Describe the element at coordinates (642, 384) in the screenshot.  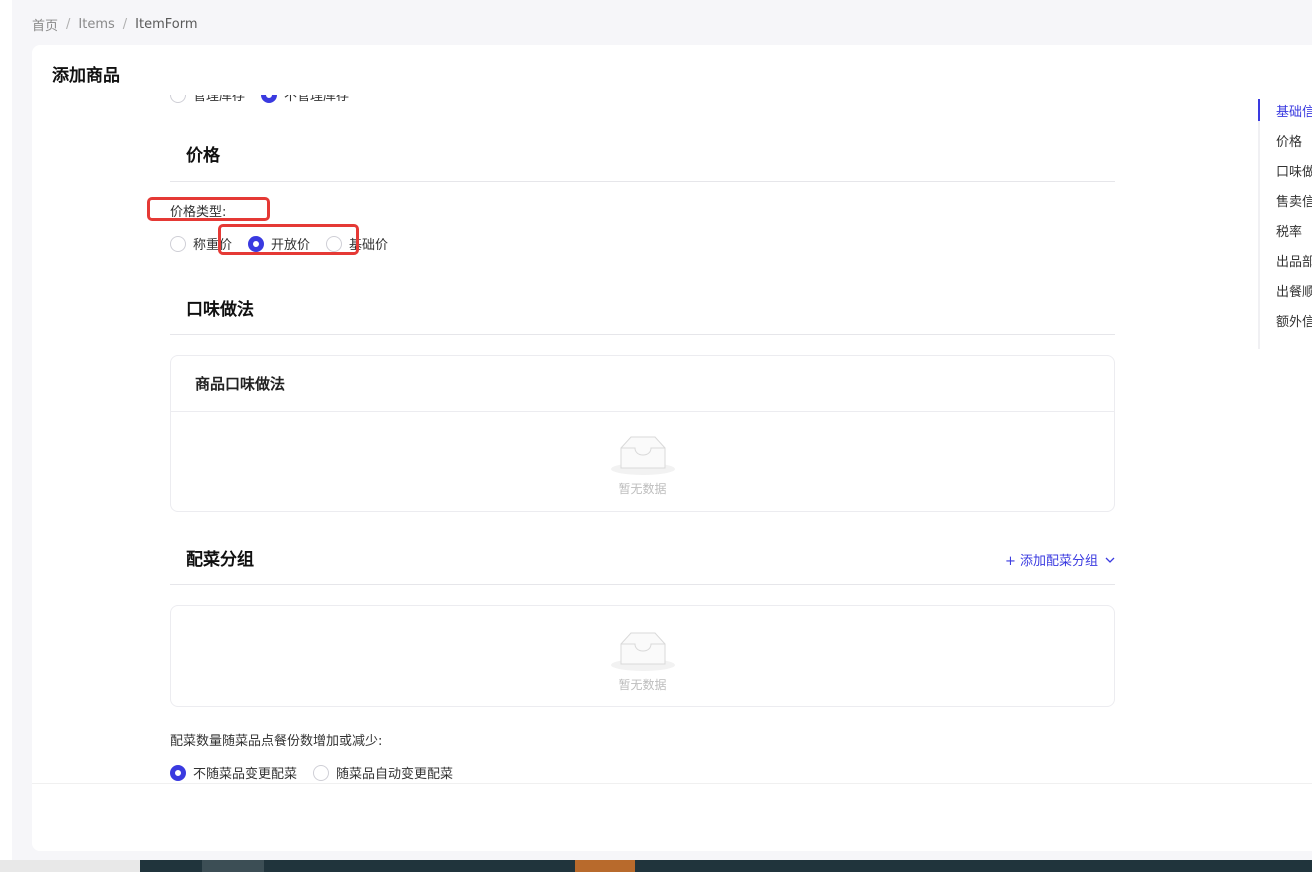
I see `flavor-box-title: 商品口味做法` at that location.